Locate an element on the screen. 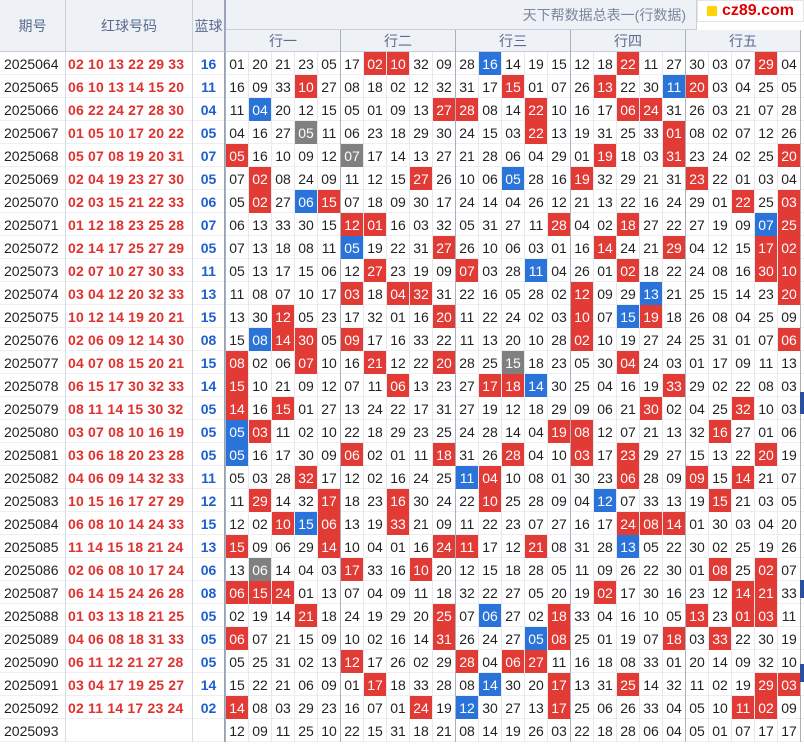 This screenshot has width=804, height=744. blue-ball: 05 is located at coordinates (209, 661).